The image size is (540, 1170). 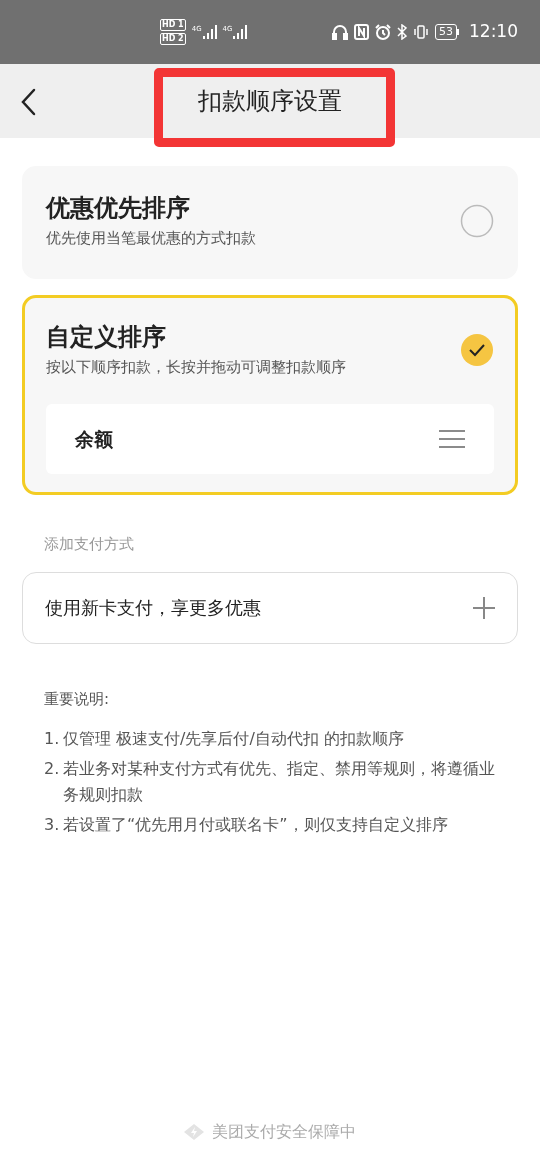 I want to click on drag-handle-icon, so click(x=452, y=439).